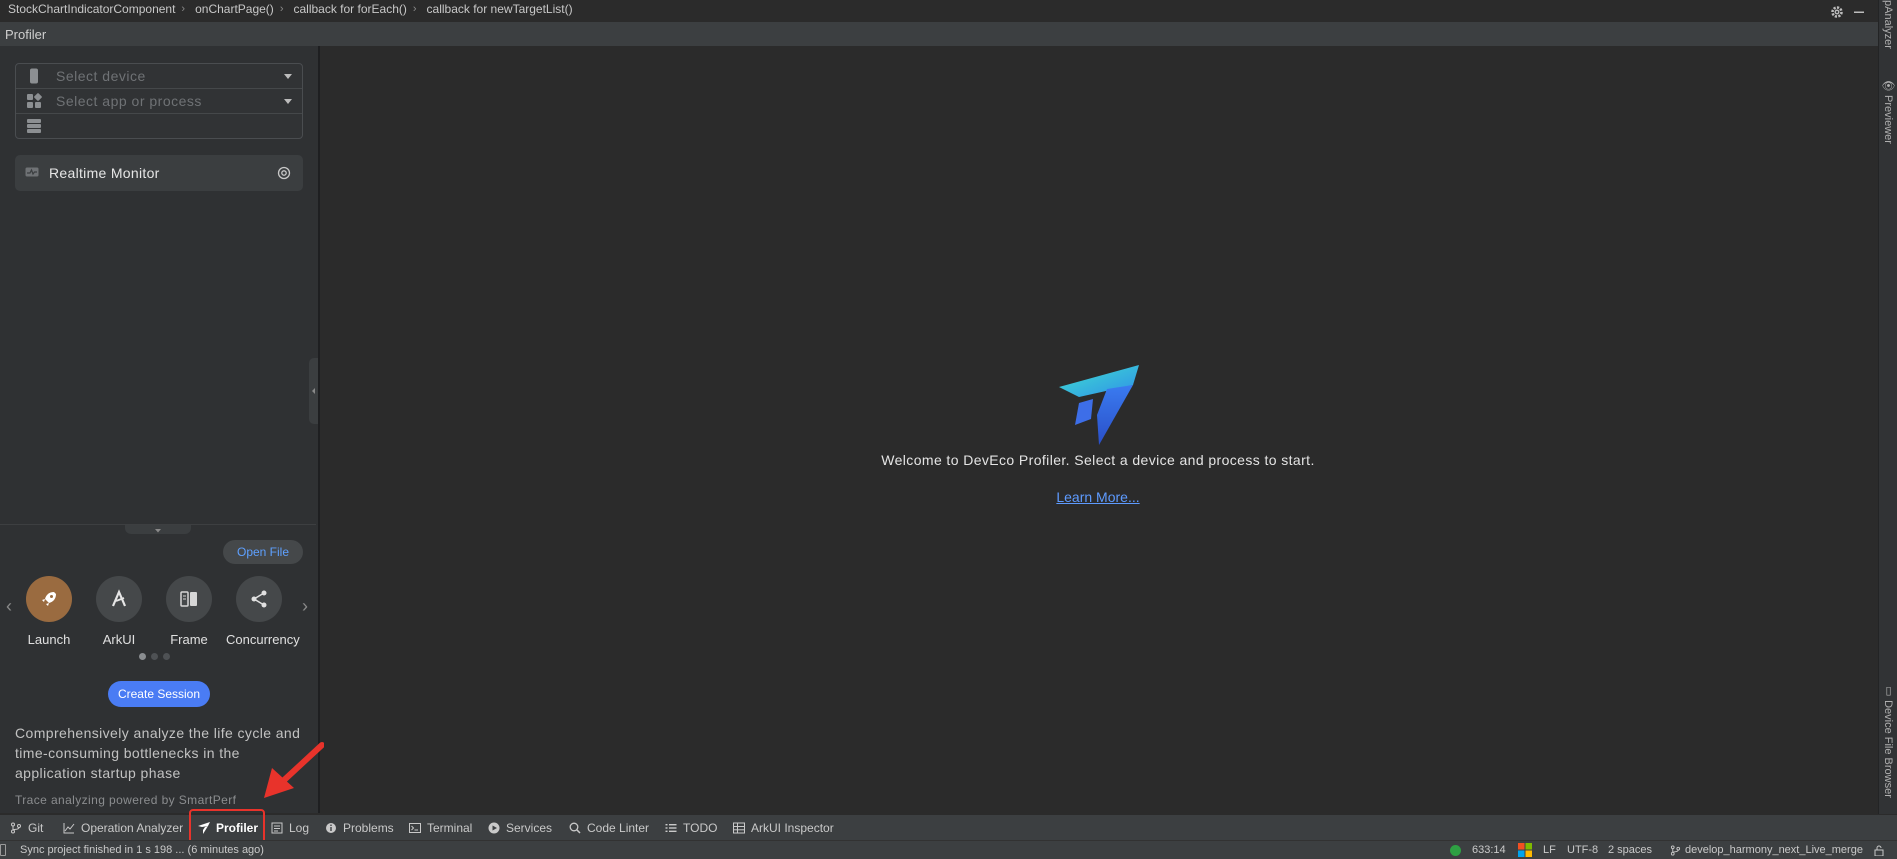 The height and width of the screenshot is (859, 1897). What do you see at coordinates (349, 9) in the screenshot?
I see `breadcrumb-item: callback for forEach()` at bounding box center [349, 9].